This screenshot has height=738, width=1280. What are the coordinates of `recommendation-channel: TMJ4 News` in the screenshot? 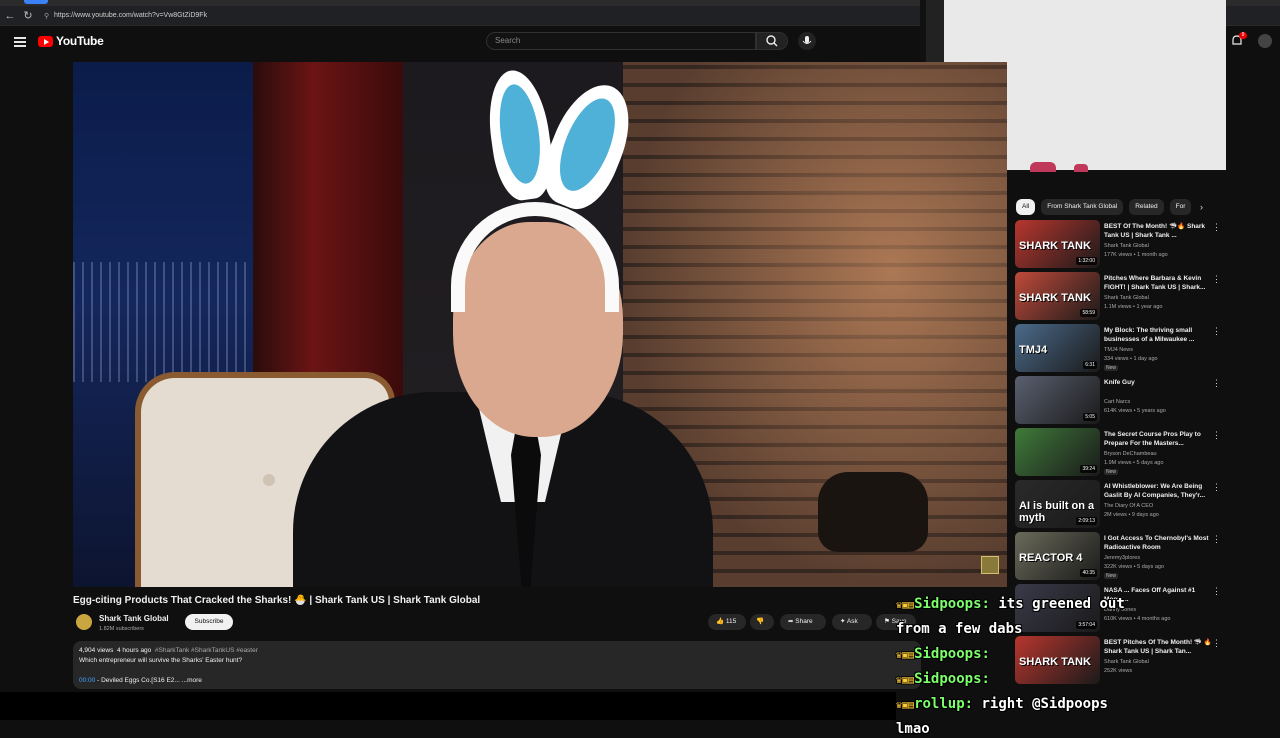 It's located at (1118, 350).